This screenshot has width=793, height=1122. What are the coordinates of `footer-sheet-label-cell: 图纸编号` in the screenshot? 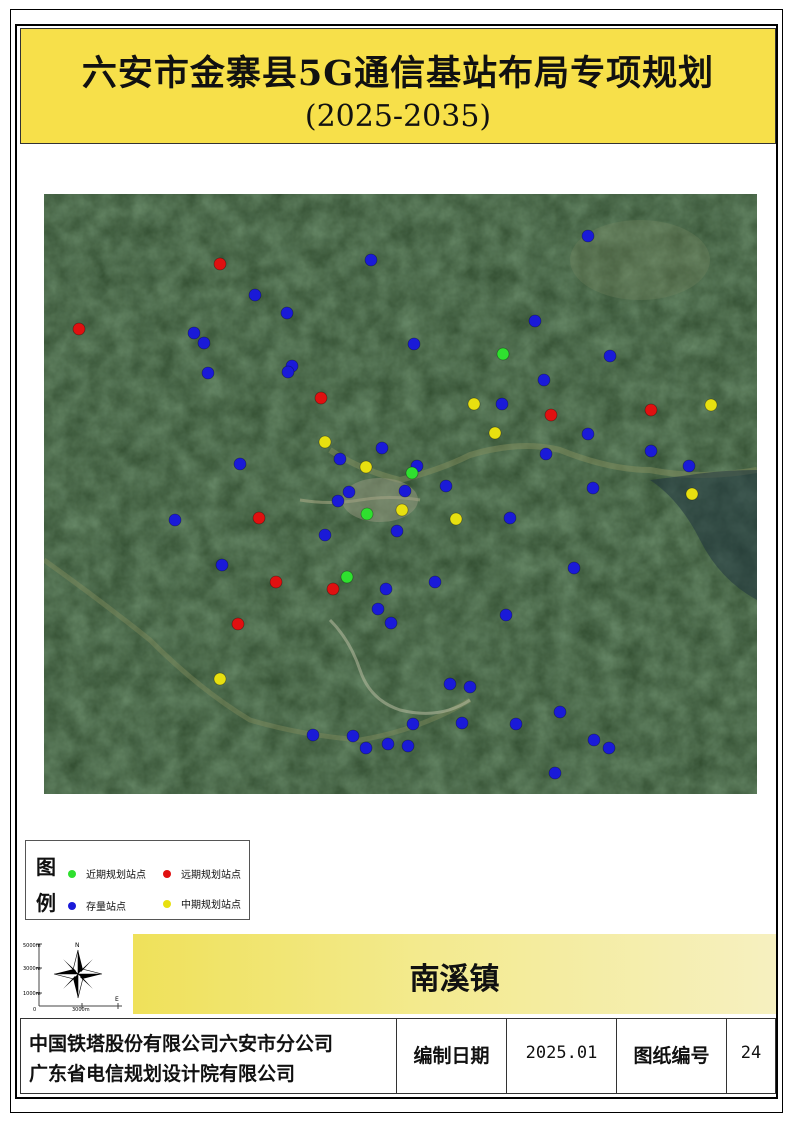 It's located at (672, 1056).